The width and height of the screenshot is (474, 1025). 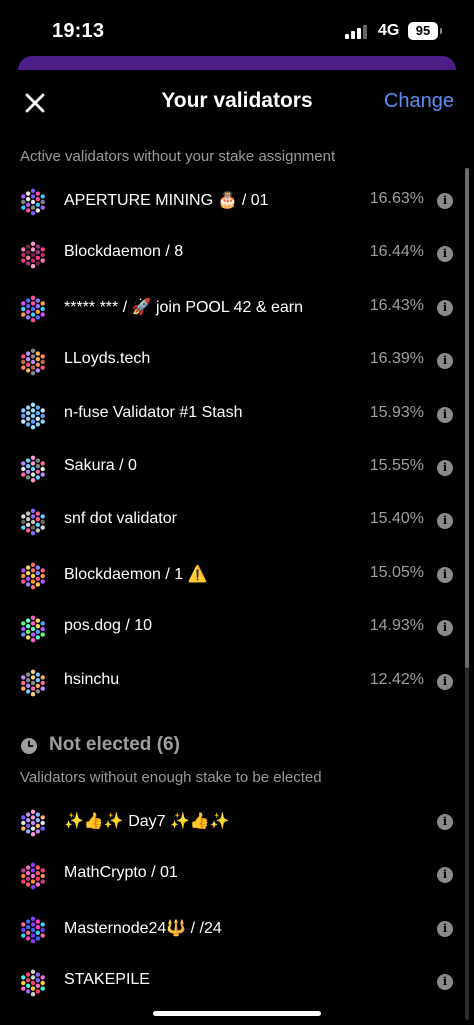 I want to click on validator-row: APERTURE MINING 🎂 / 01 16.63% i, so click(x=237, y=201).